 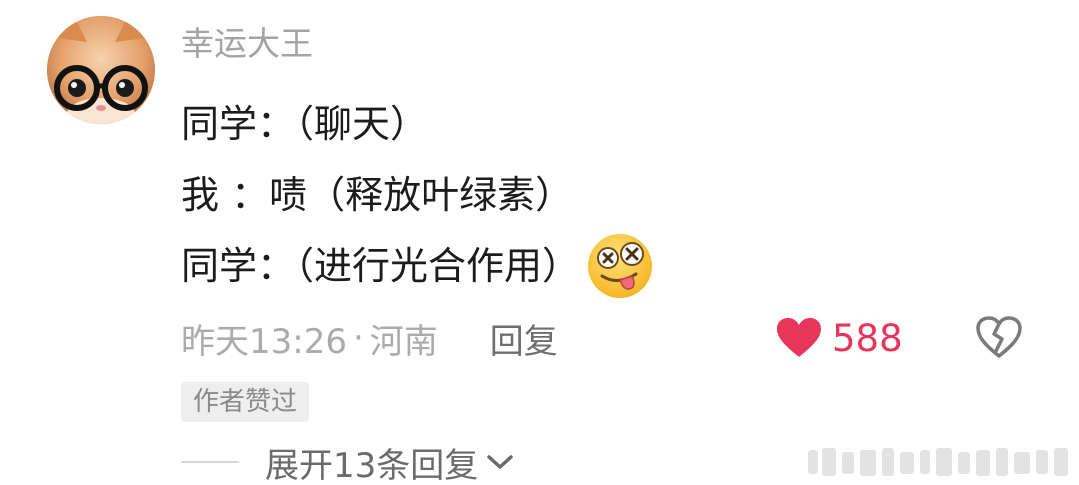 What do you see at coordinates (799, 337) in the screenshot?
I see `heart-icon` at bounding box center [799, 337].